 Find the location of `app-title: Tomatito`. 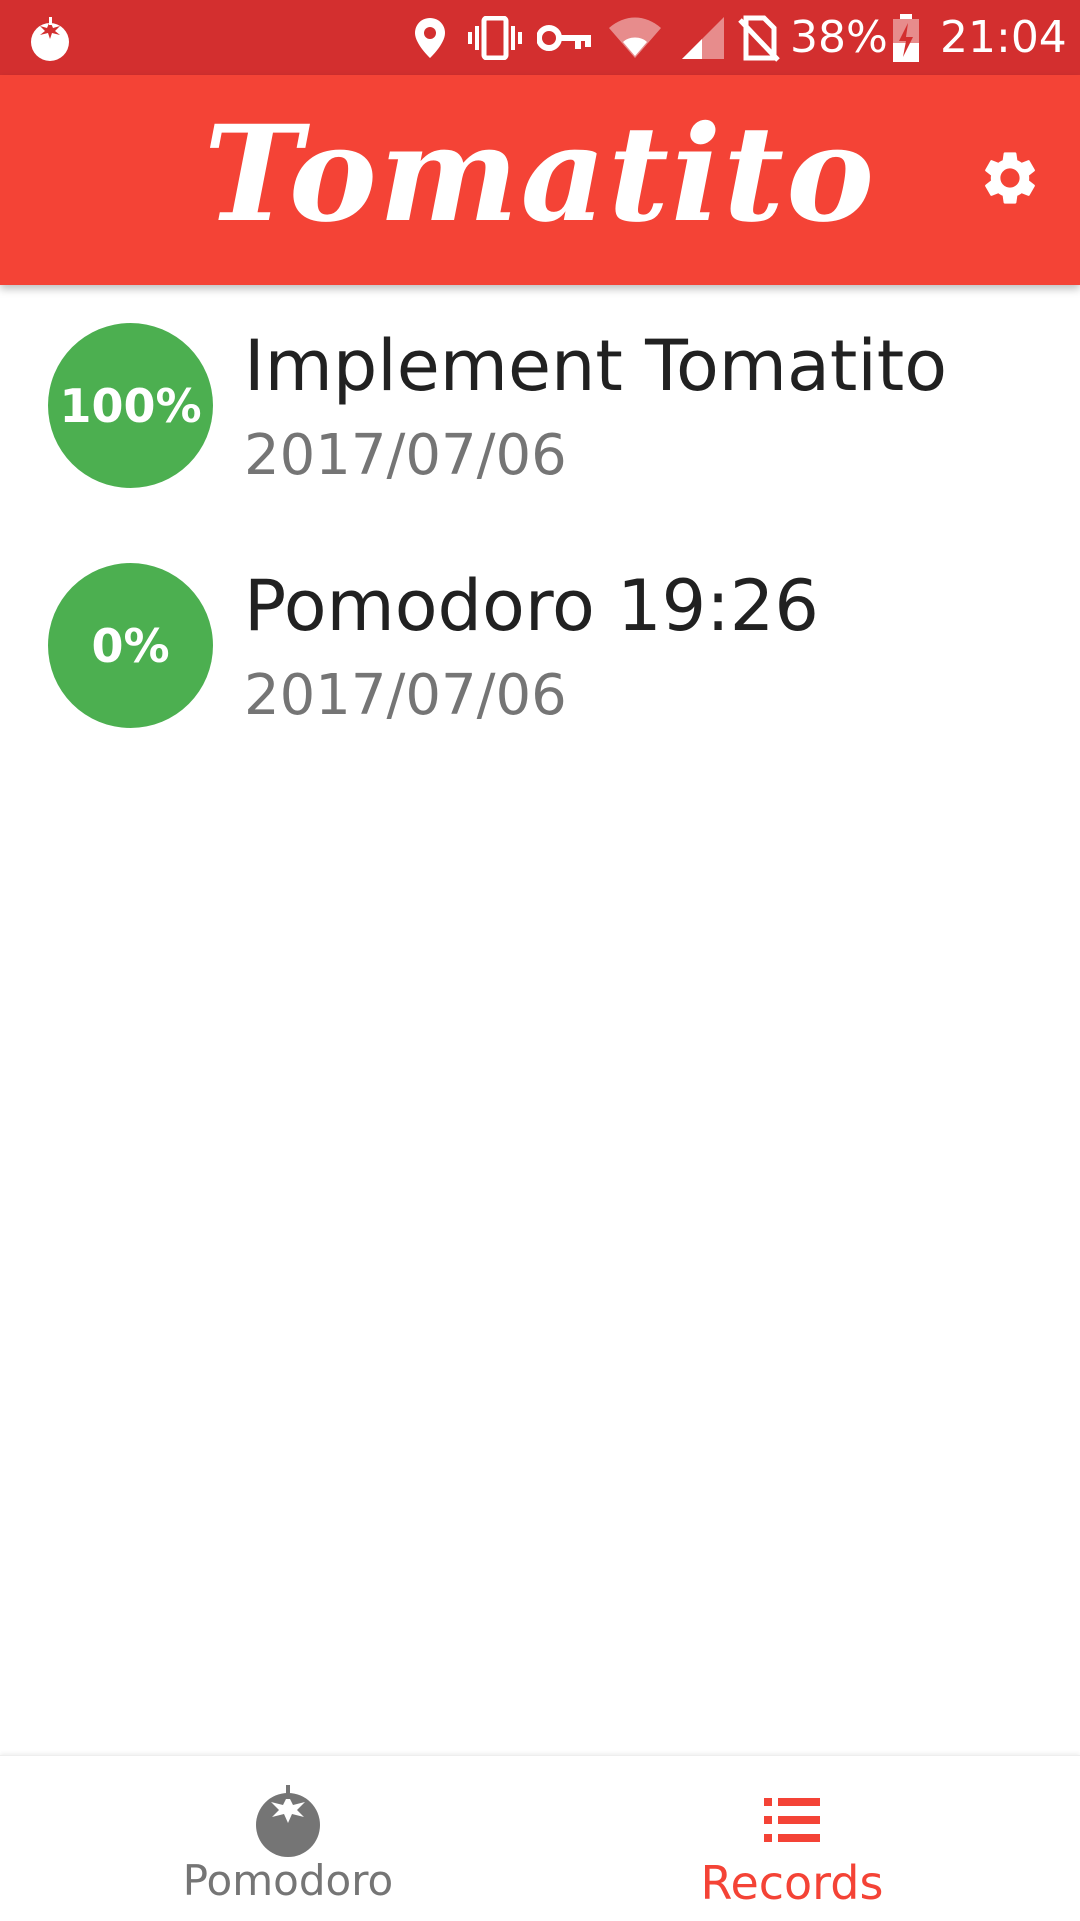

app-title: Tomatito is located at coordinates (540, 174).